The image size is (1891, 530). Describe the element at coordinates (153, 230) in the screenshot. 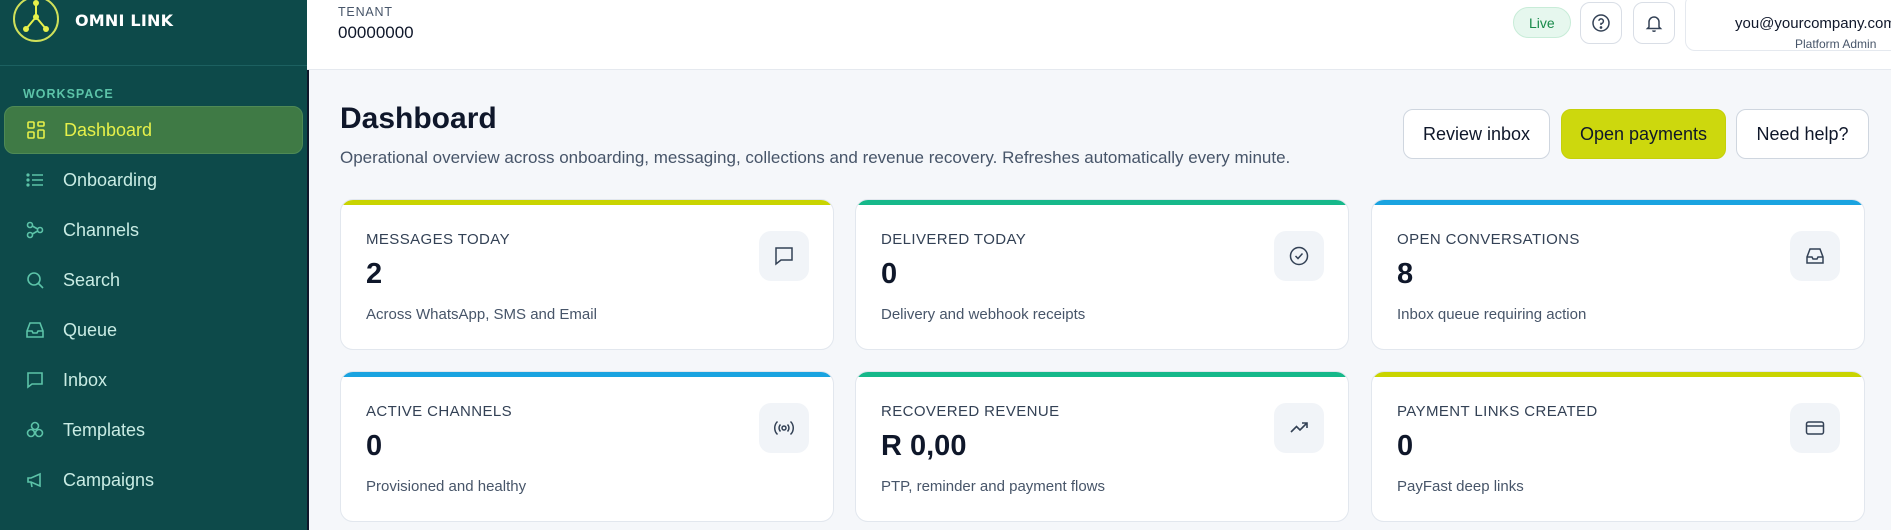

I see `sidebar-item-channels: Channels` at that location.